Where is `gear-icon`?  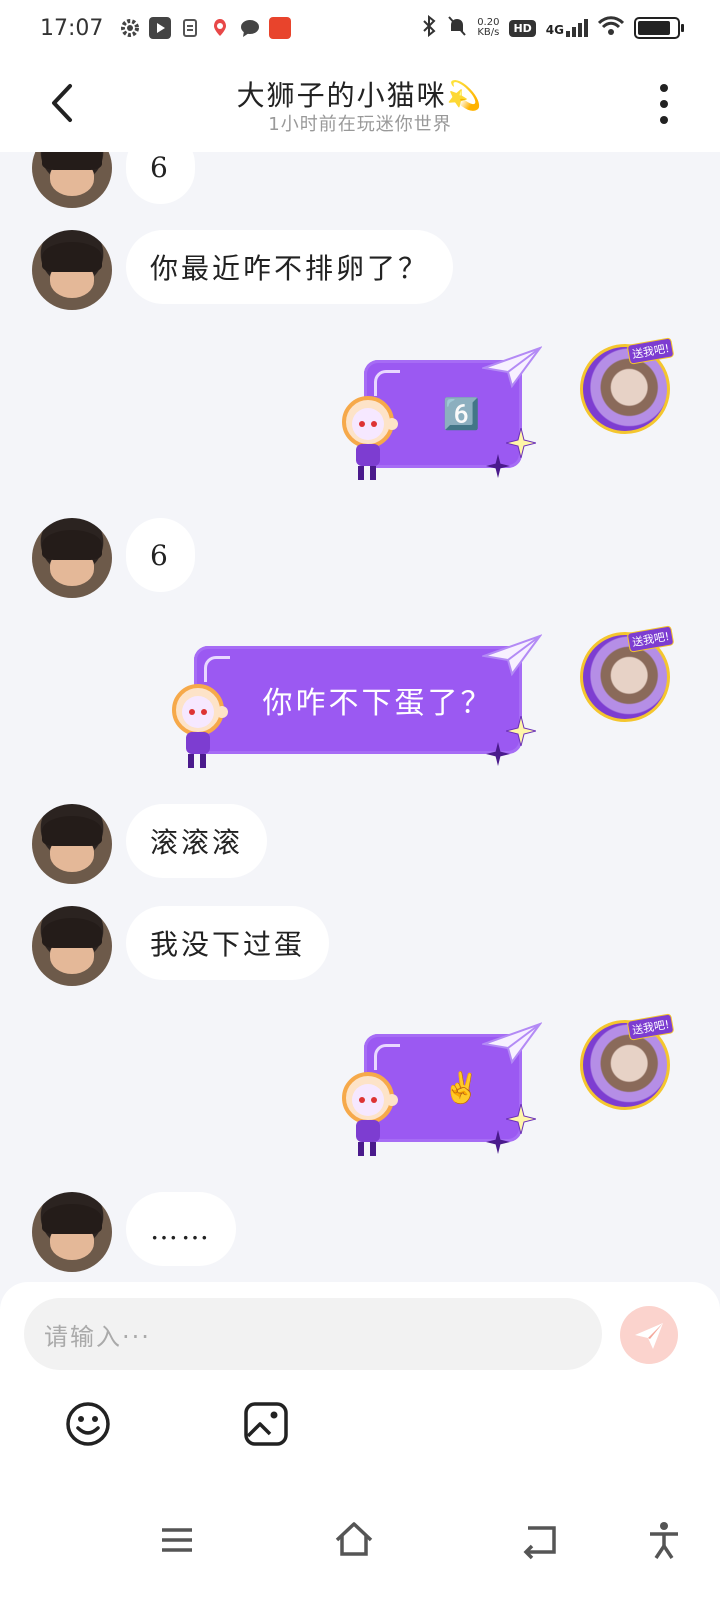
gear-icon is located at coordinates (130, 28).